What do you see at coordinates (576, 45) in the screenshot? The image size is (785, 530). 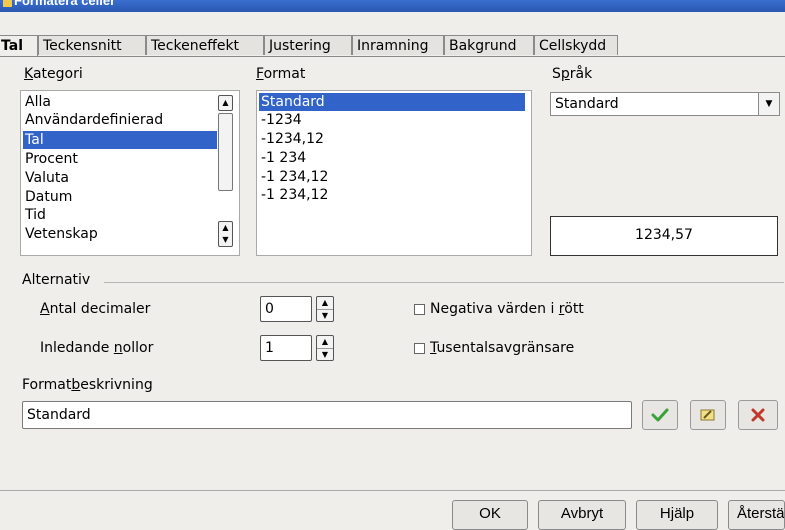 I see `tab-cellskydd: Cellskydd` at bounding box center [576, 45].